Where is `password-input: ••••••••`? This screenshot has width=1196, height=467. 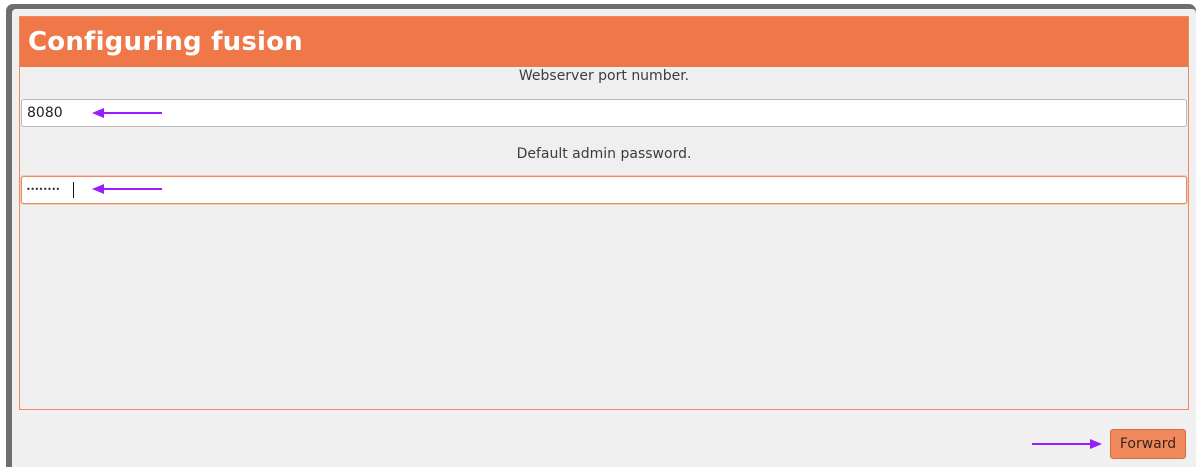 password-input: •••••••• is located at coordinates (604, 190).